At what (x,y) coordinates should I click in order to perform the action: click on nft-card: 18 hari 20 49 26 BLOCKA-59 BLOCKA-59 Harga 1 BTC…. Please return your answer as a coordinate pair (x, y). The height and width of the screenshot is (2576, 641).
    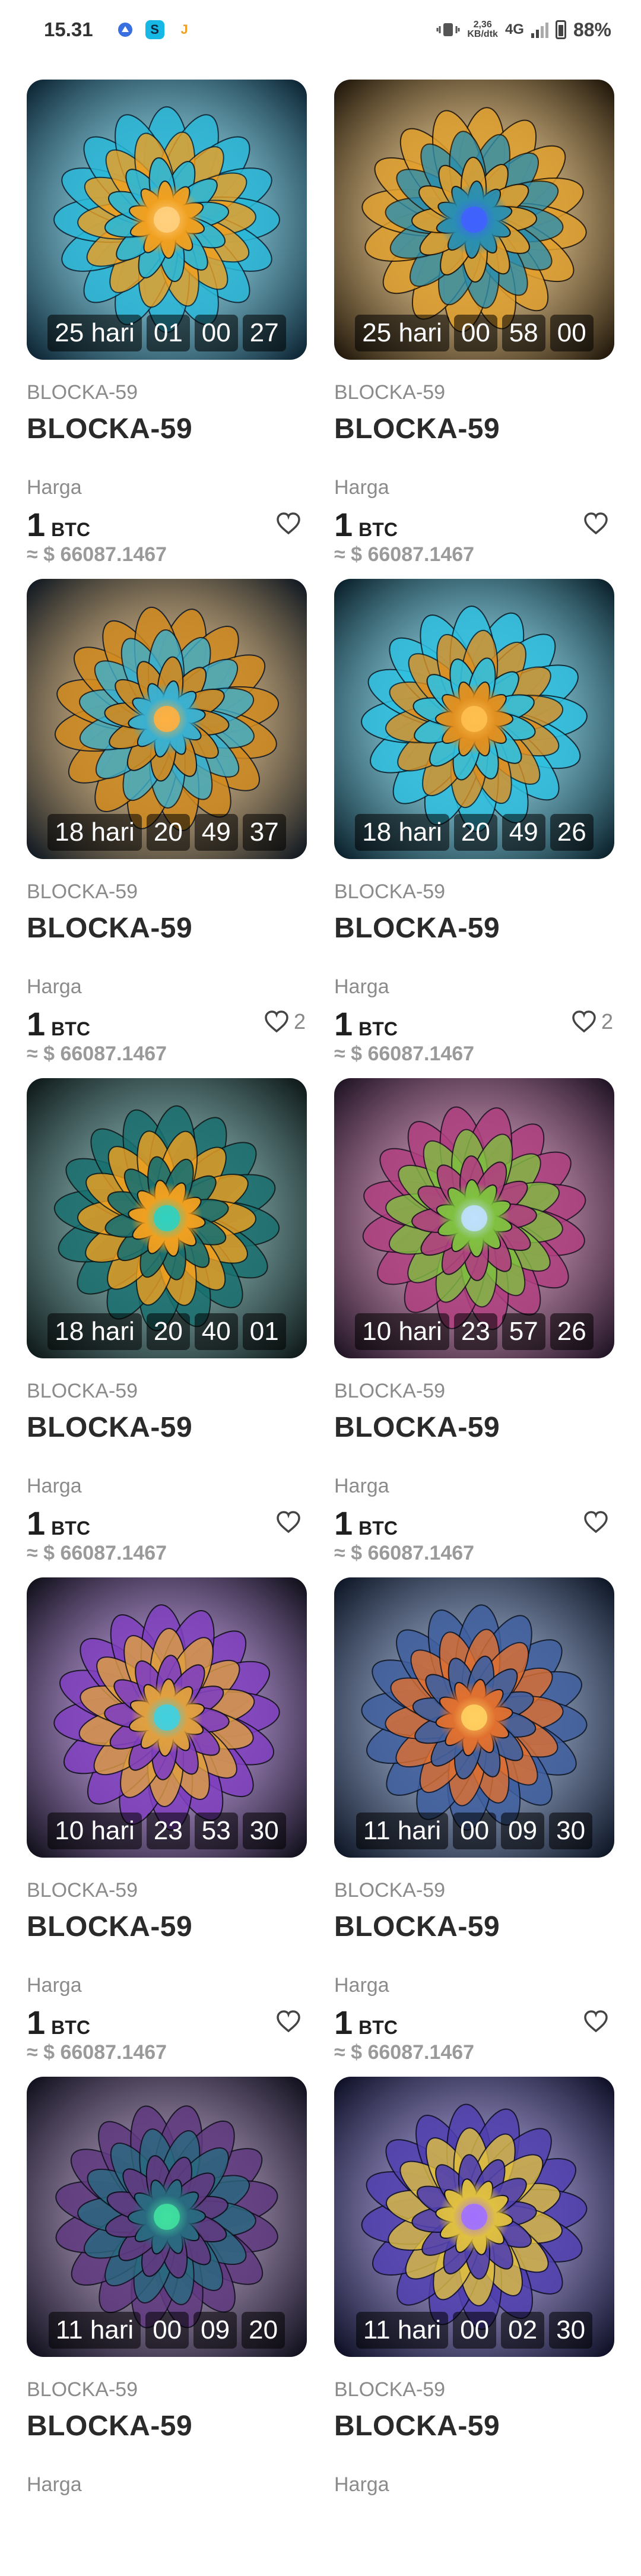
    Looking at the image, I should click on (474, 829).